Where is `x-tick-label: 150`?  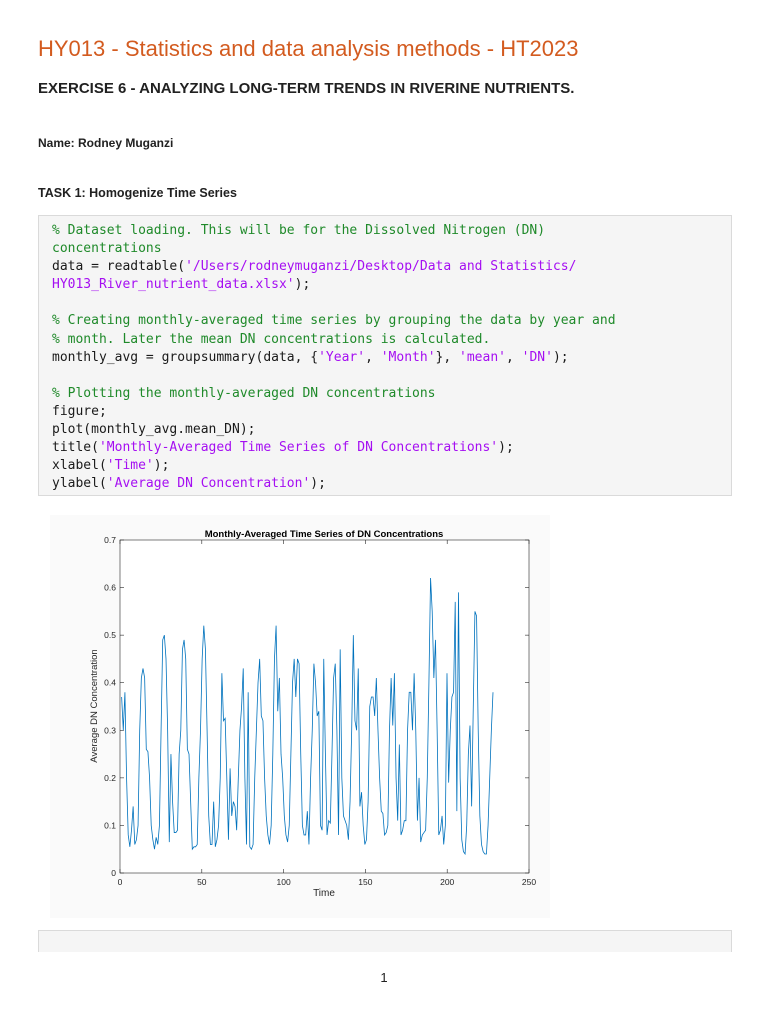
x-tick-label: 150 is located at coordinates (365, 882).